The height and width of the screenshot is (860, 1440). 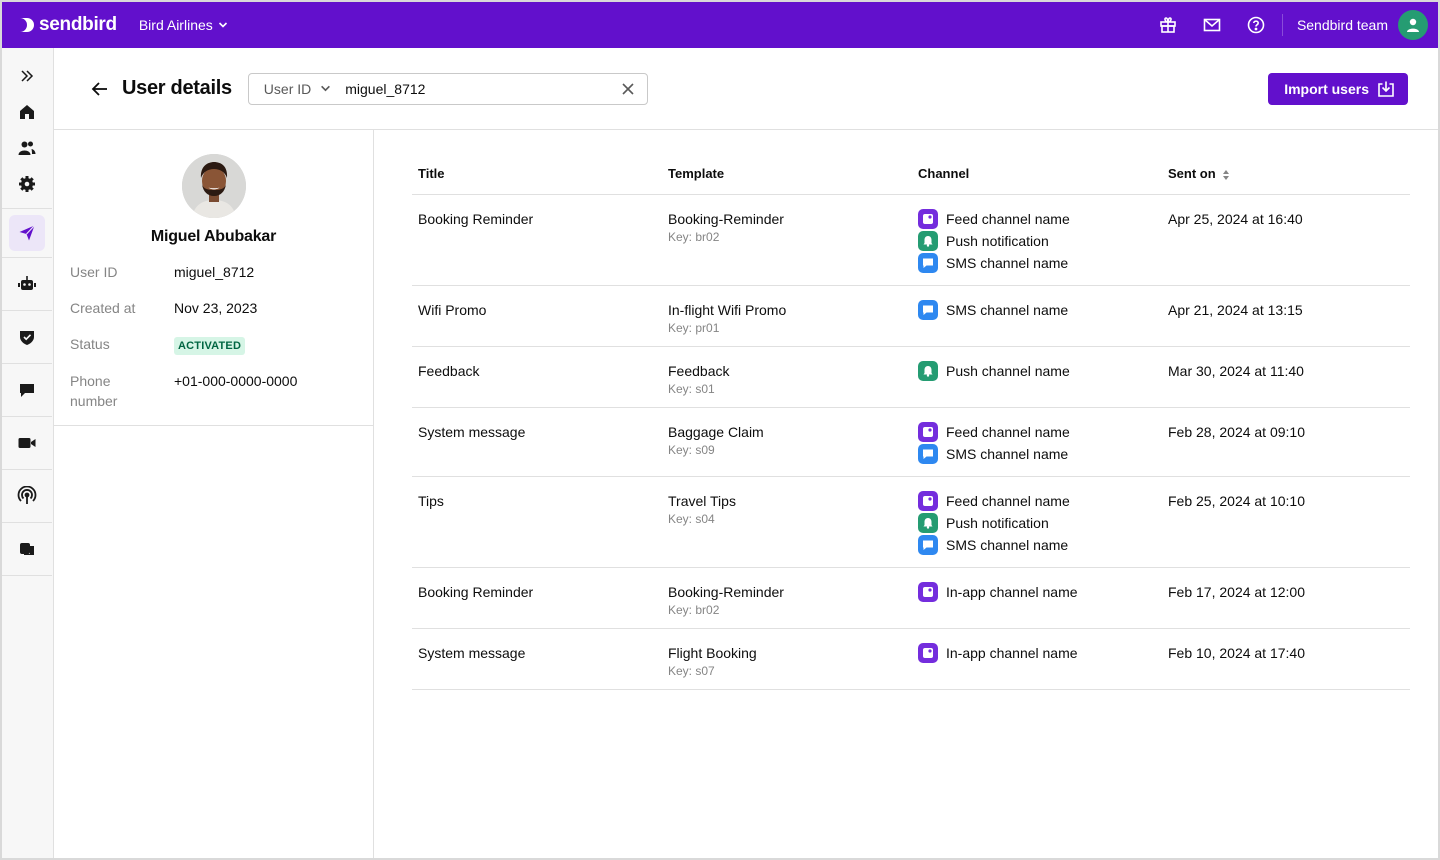 What do you see at coordinates (787, 522) in the screenshot?
I see `cell-template: Travel Tips Key: s04` at bounding box center [787, 522].